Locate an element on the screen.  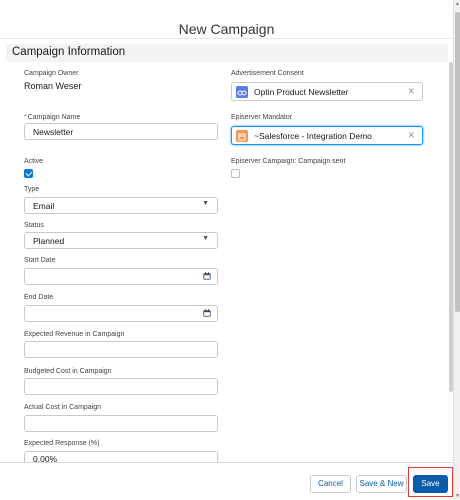
campaign-name-input: Newsletter is located at coordinates (121, 131).